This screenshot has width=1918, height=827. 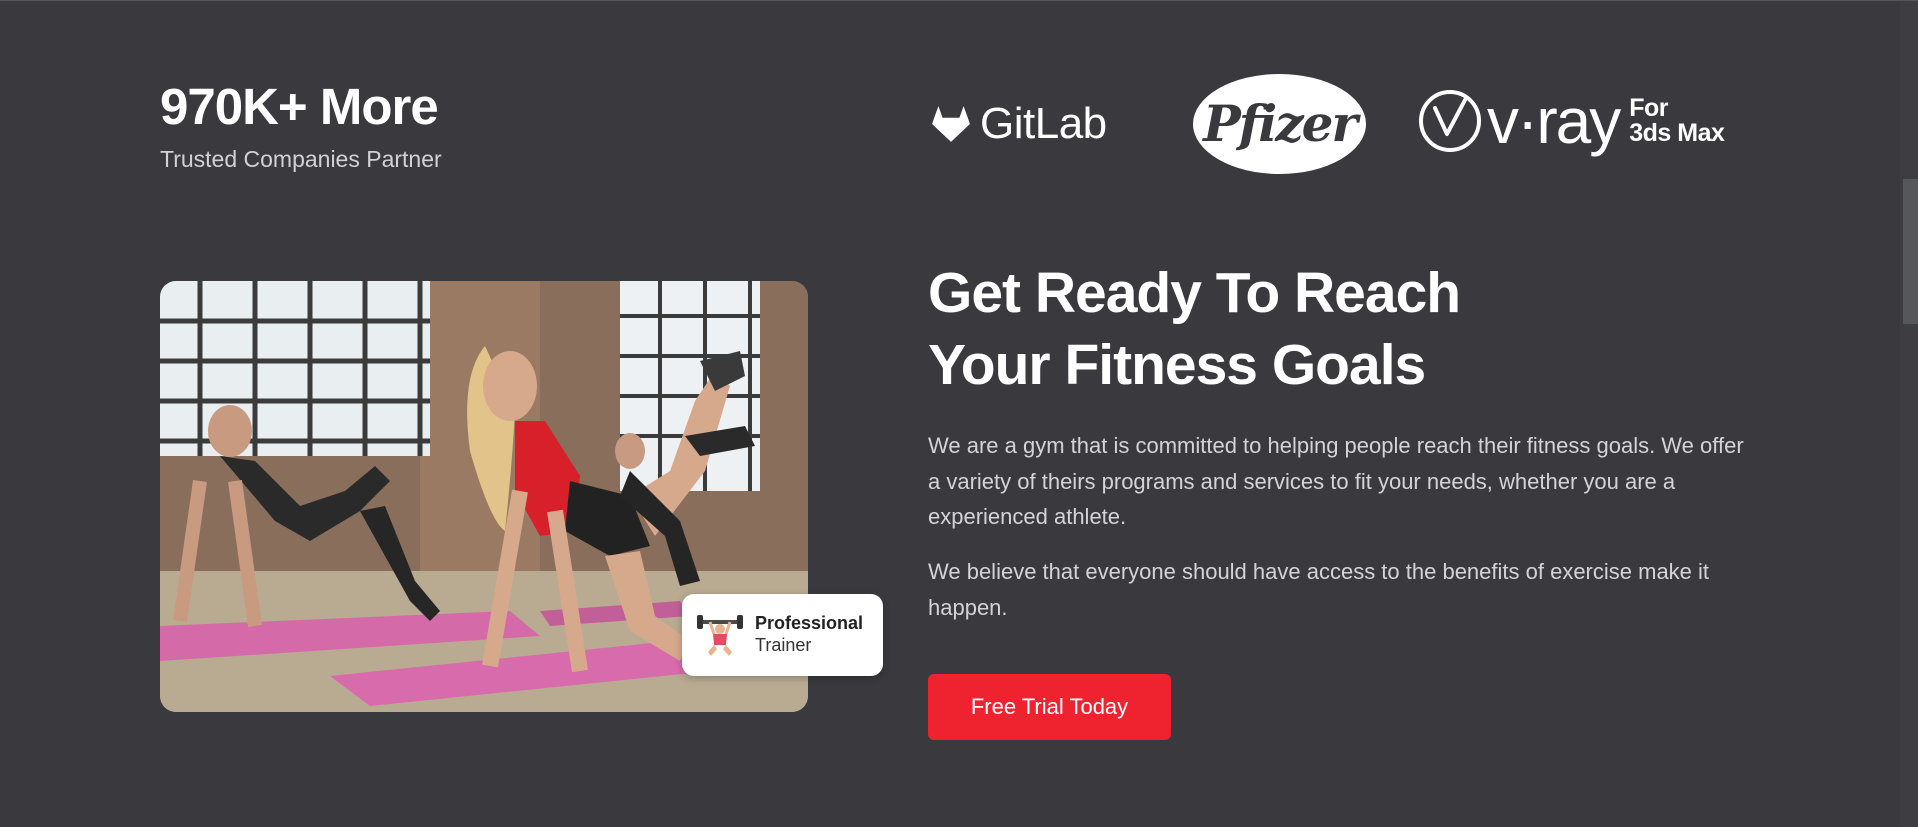 What do you see at coordinates (301, 159) in the screenshot?
I see `stats-subtitle: Trusted Companies Partner` at bounding box center [301, 159].